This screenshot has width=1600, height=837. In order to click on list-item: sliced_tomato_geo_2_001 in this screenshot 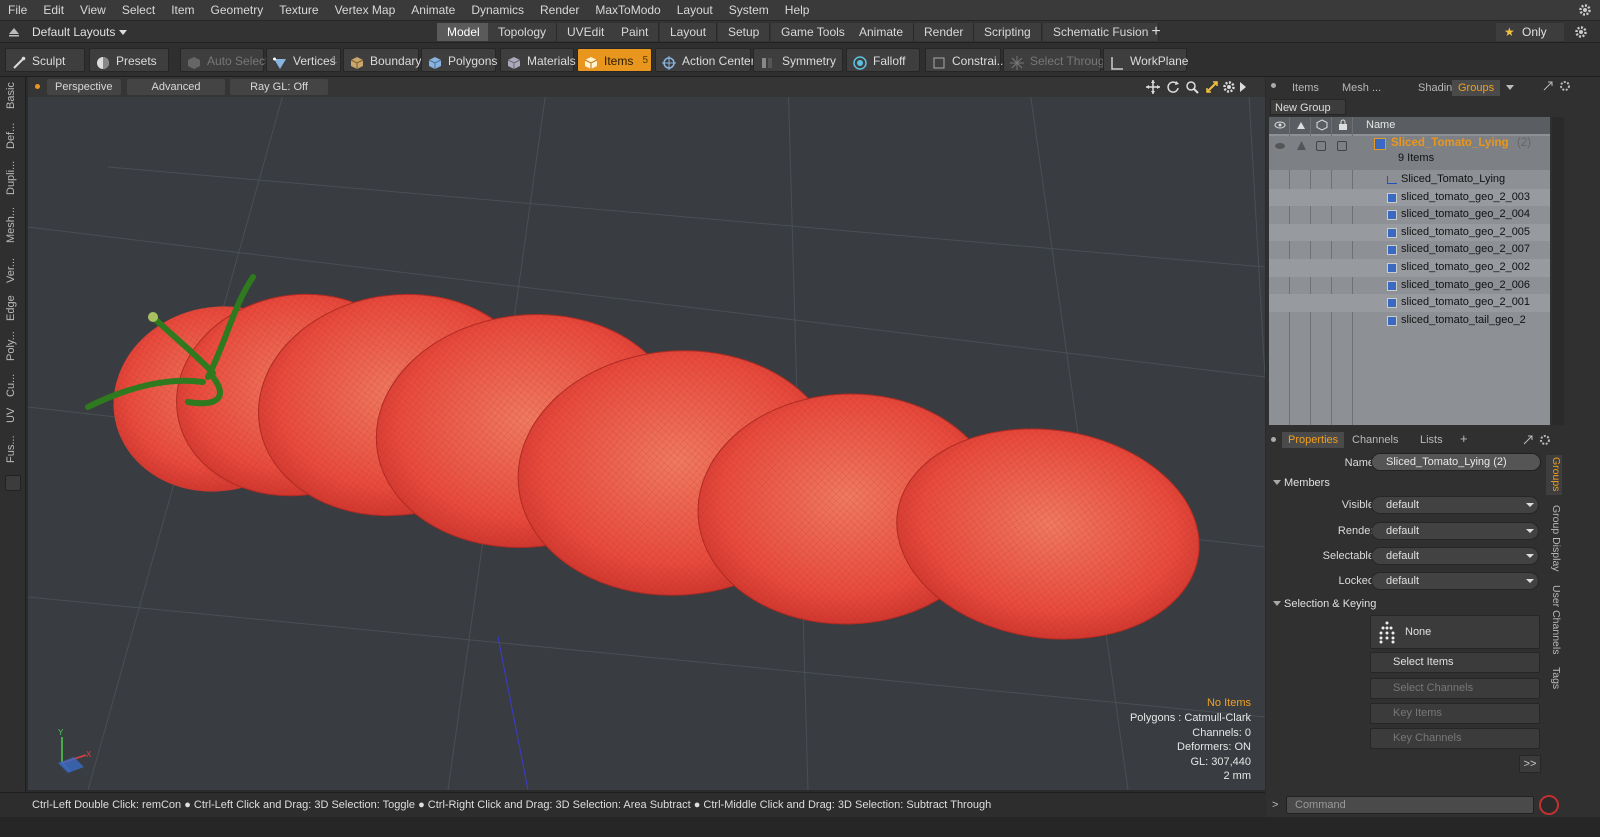, I will do `click(1409, 303)`.